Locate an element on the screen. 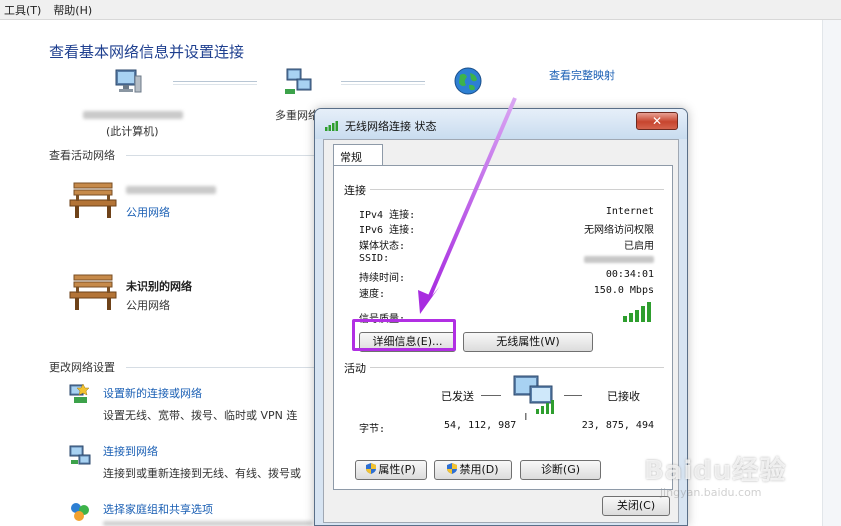 This screenshot has width=841, height=526. received-label: 已接收 is located at coordinates (623, 396).